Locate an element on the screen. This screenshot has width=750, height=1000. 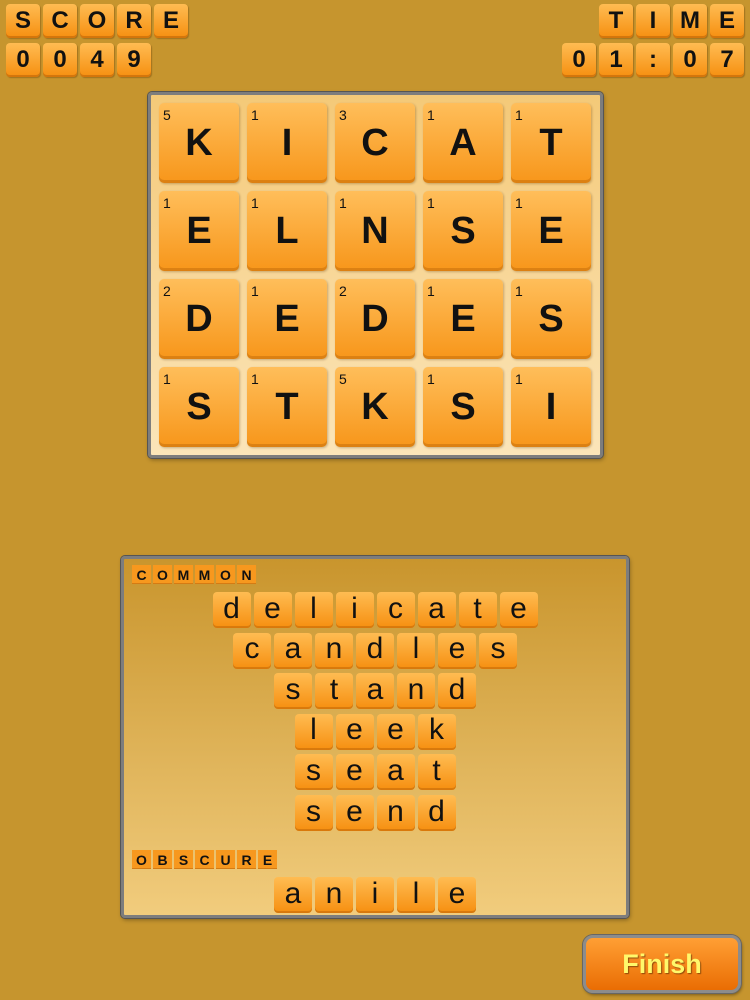
hud-letter-tile: O is located at coordinates (97, 21).